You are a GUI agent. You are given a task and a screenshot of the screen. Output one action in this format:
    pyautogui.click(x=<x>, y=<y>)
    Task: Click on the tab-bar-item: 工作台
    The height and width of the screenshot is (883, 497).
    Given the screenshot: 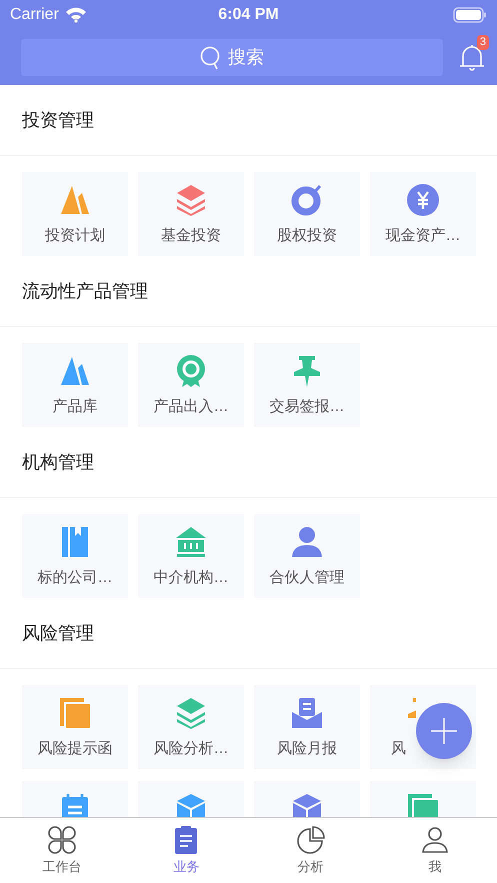 What is the action you would take?
    pyautogui.click(x=62, y=850)
    